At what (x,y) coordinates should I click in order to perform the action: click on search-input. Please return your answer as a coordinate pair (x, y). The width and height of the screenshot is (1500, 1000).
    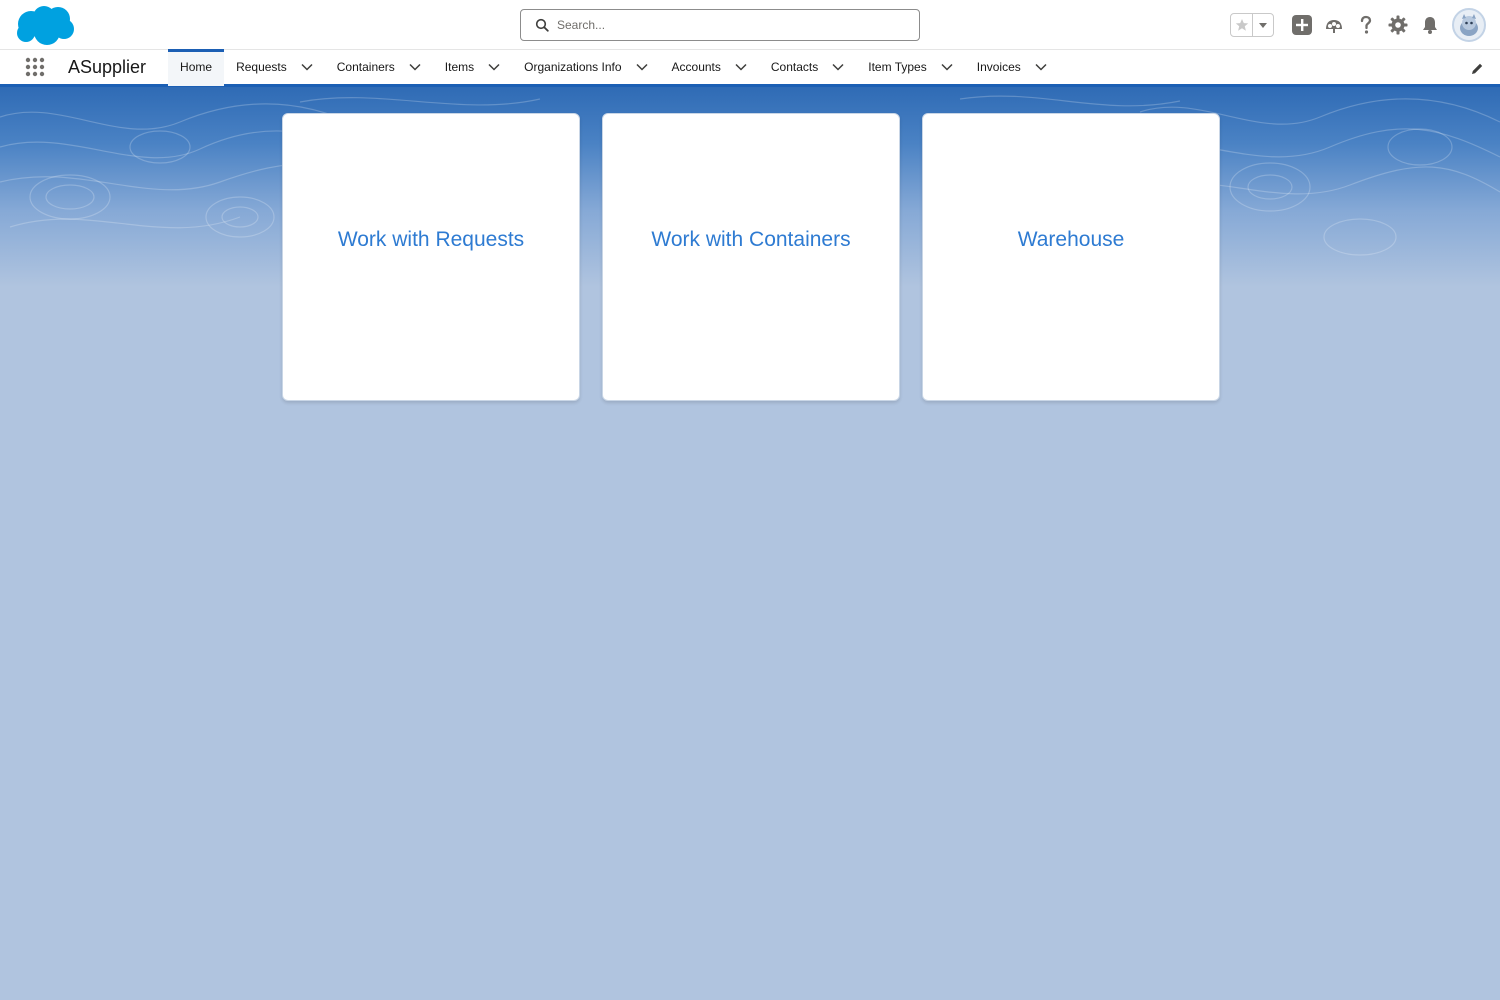
    Looking at the image, I should click on (727, 25).